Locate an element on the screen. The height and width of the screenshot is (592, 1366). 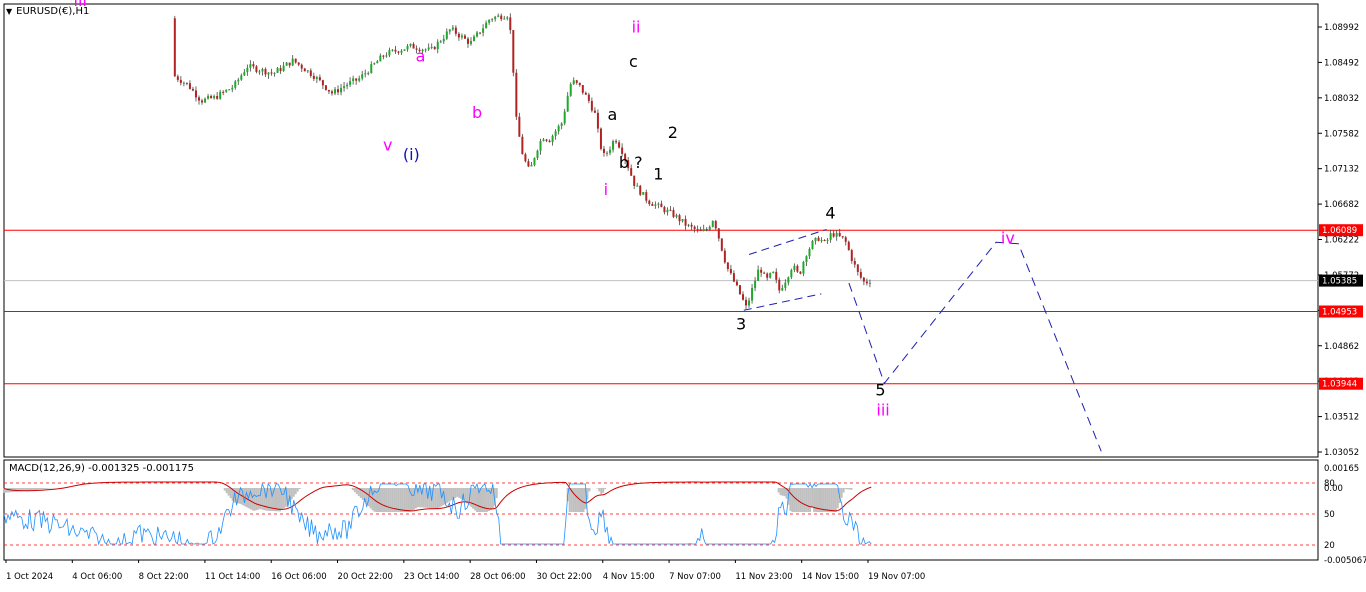
indicator-tick-label: 20 is located at coordinates (1329, 546).